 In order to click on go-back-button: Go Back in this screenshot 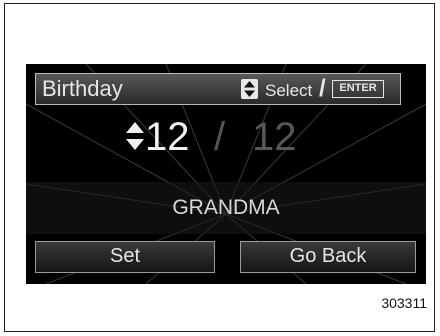, I will do `click(328, 257)`.